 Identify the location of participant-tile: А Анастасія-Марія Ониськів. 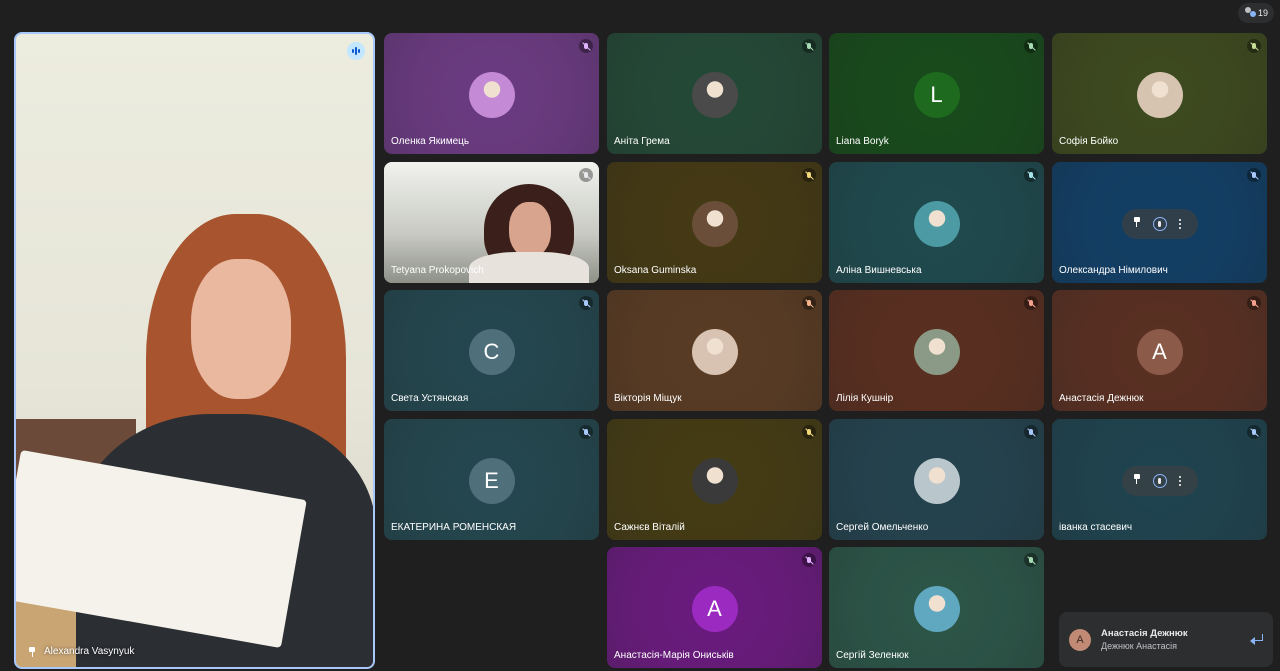
(714, 607).